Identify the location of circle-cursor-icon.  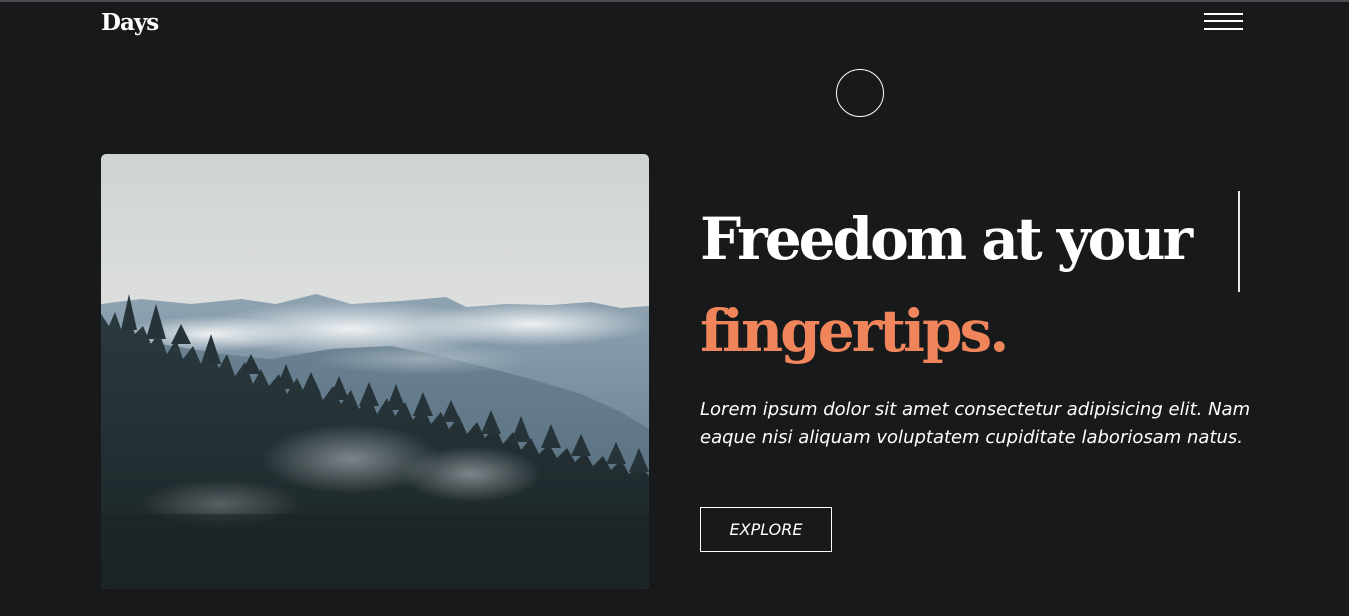
(860, 93).